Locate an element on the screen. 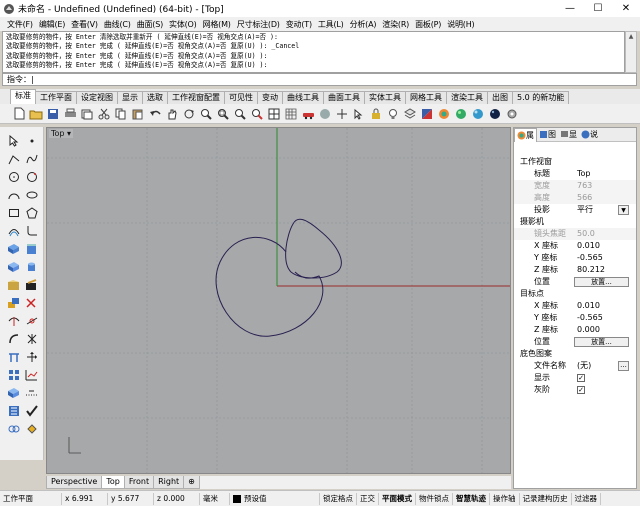 This screenshot has height=506, width=640. menu-analyze: 分析(A) is located at coordinates (363, 24).